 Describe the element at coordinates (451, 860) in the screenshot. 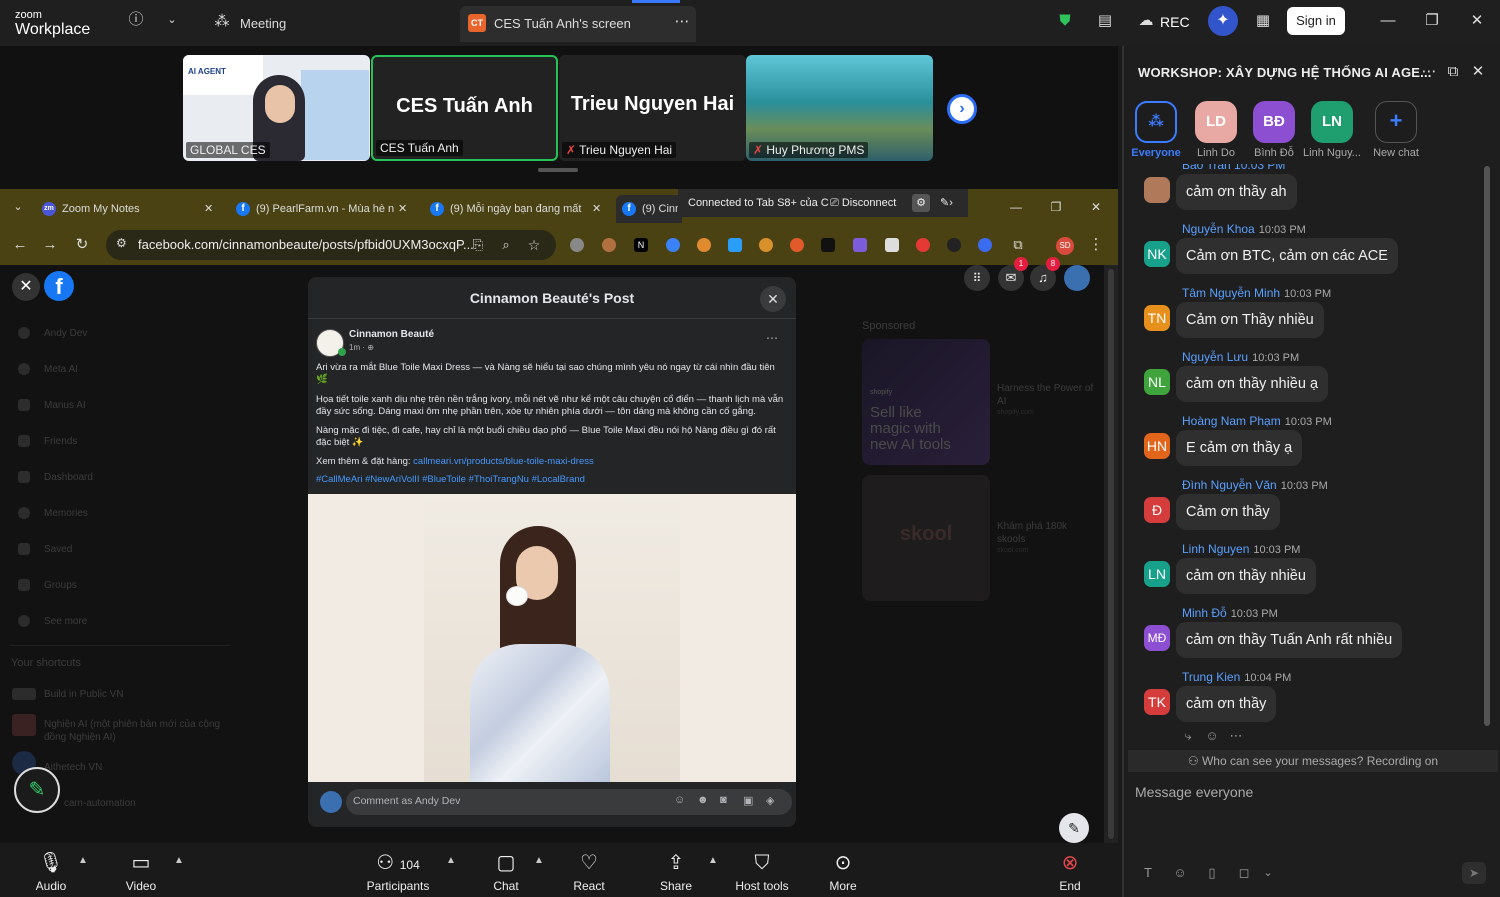

I see `participants-options-caret-icon: ▲` at that location.